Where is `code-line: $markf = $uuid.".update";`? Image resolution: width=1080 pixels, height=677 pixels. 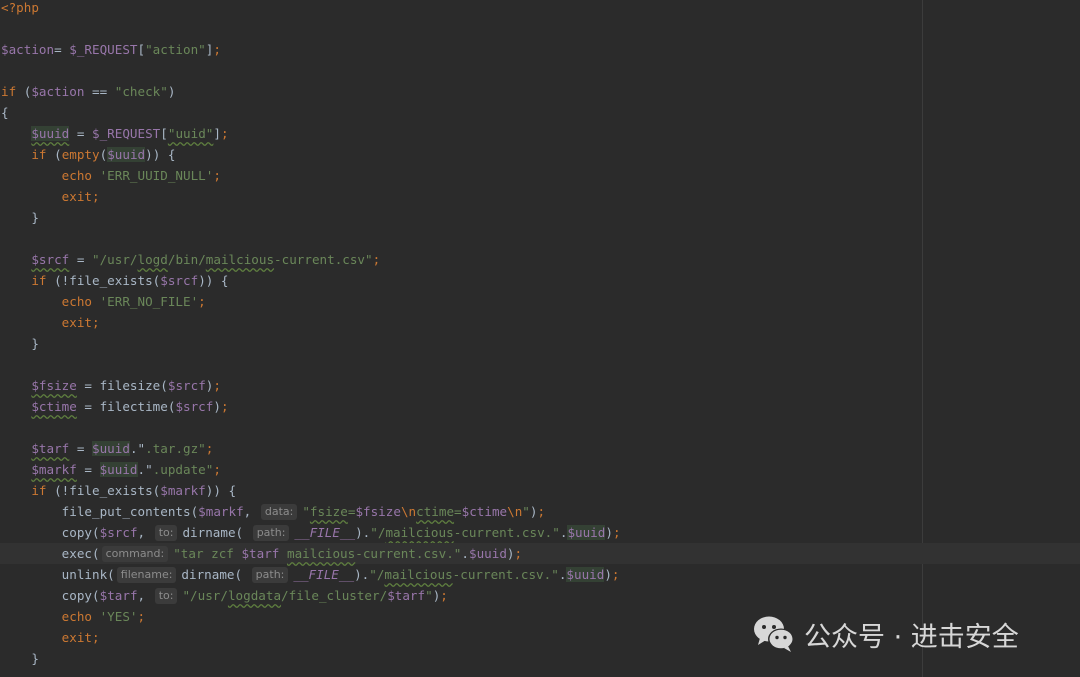 code-line: $markf = $uuid.".update"; is located at coordinates (540, 469).